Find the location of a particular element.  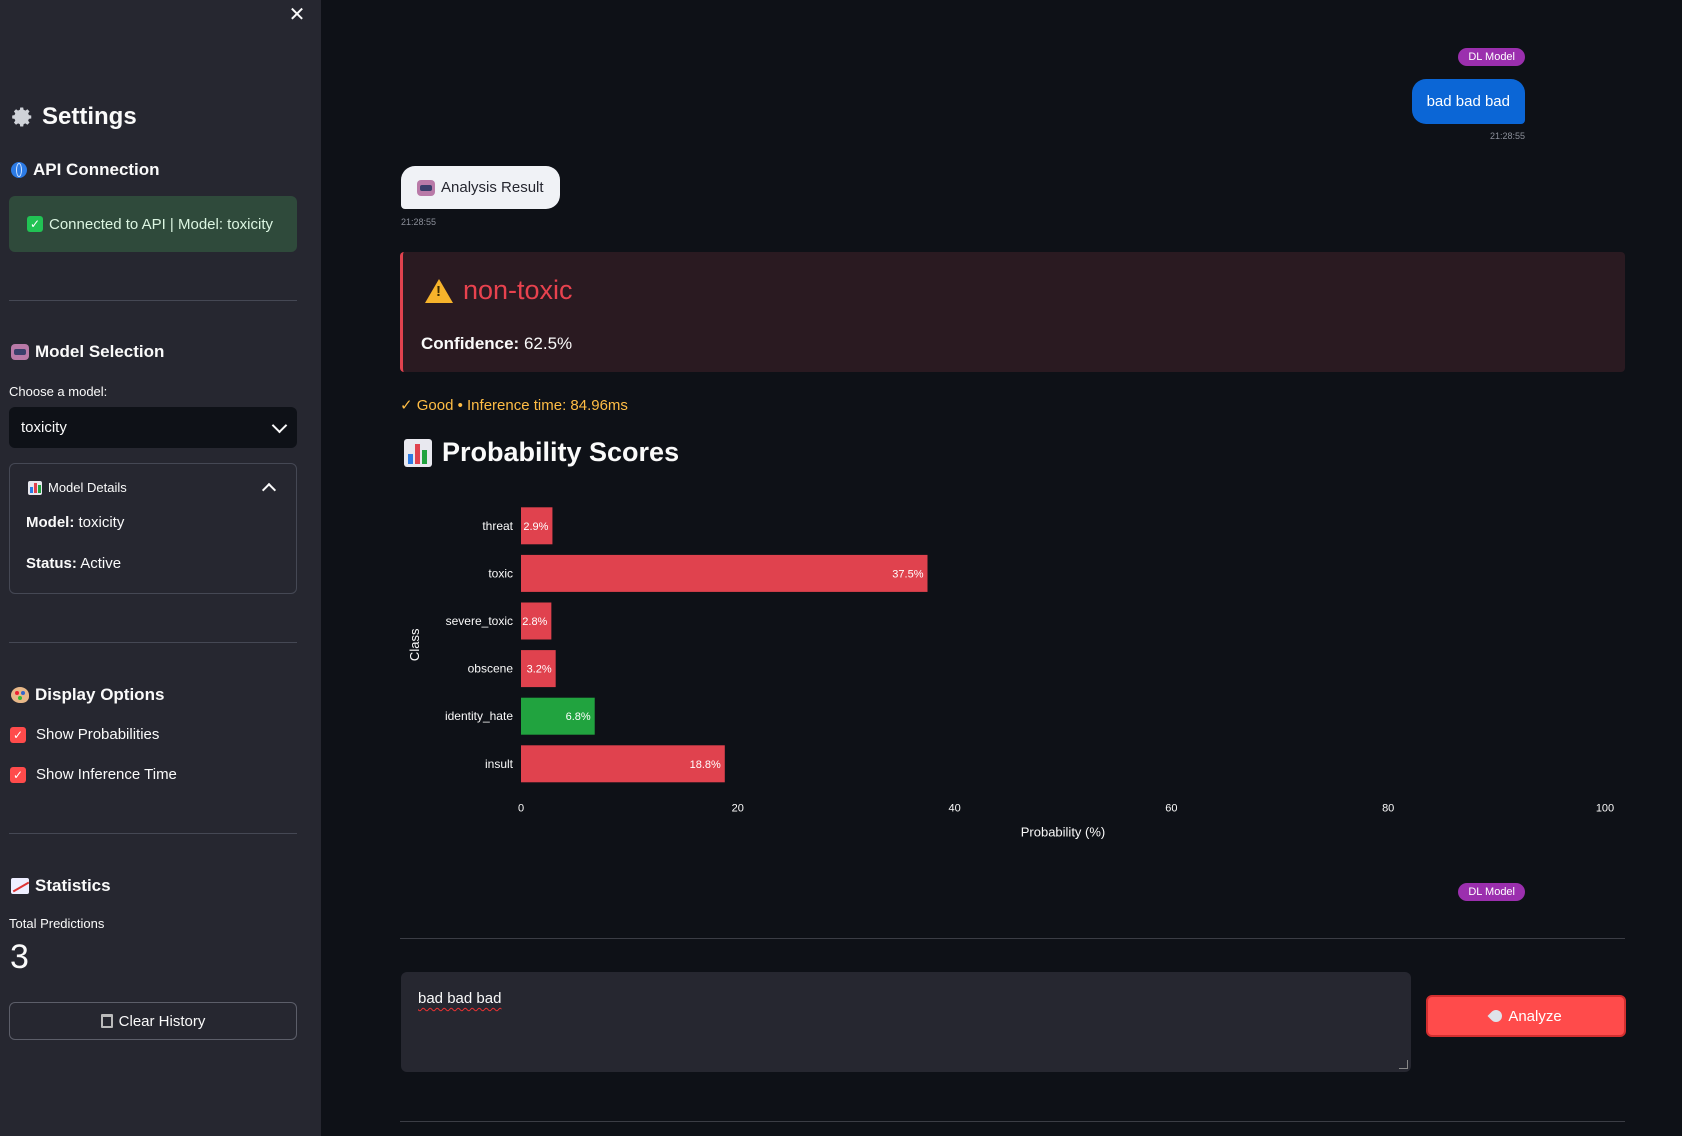

result-title: non-toxic is located at coordinates (499, 290).